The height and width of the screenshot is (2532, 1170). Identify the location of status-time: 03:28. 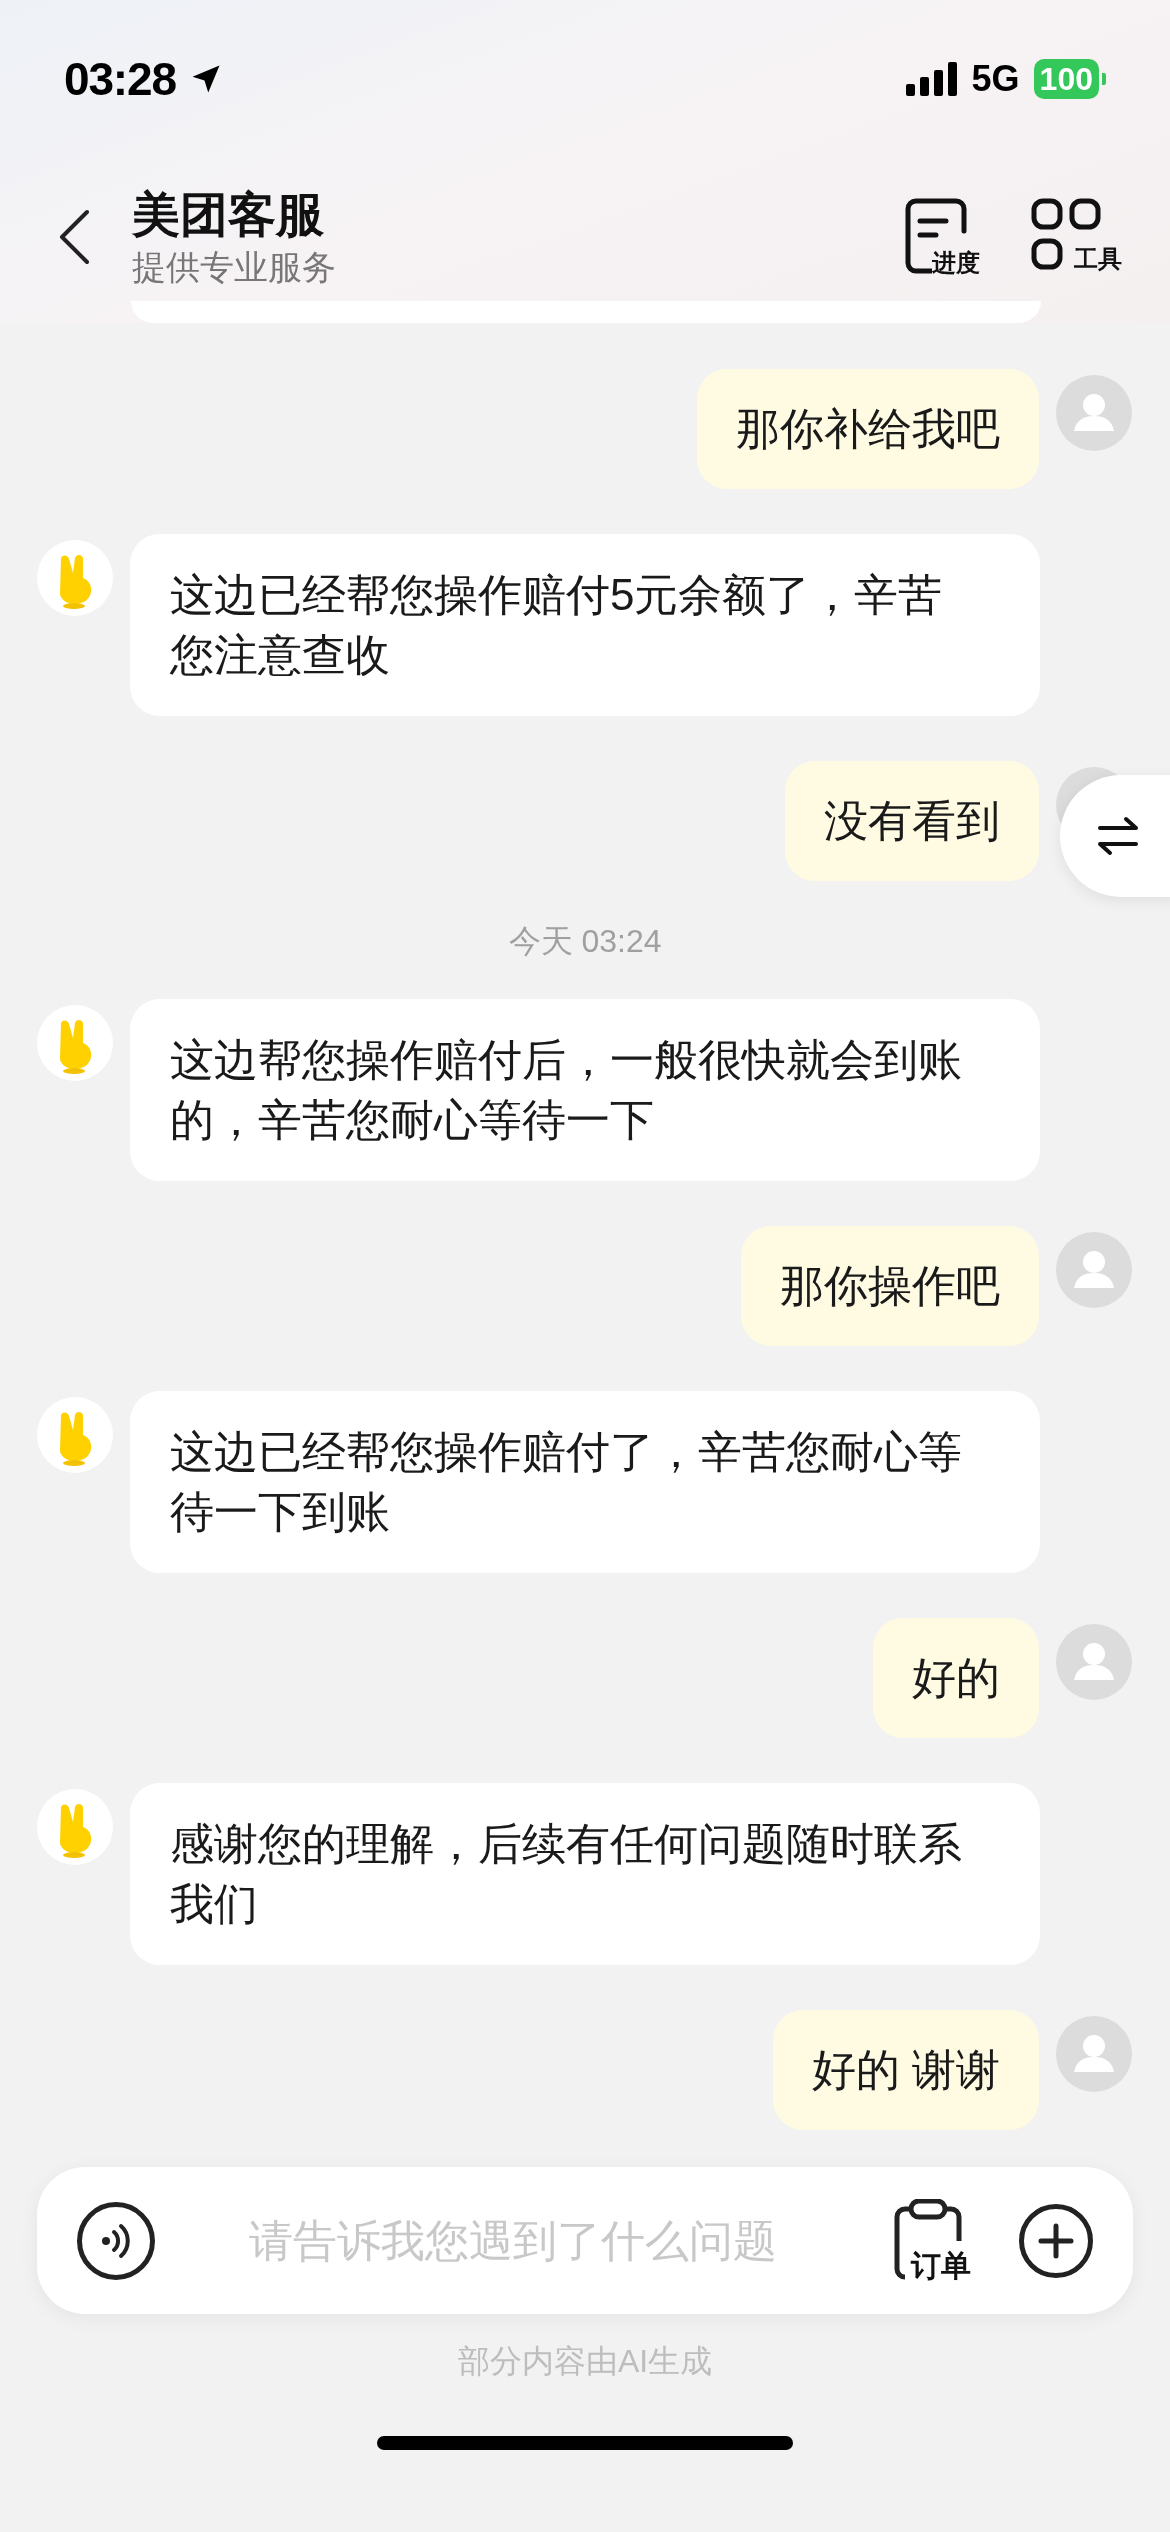
(120, 79).